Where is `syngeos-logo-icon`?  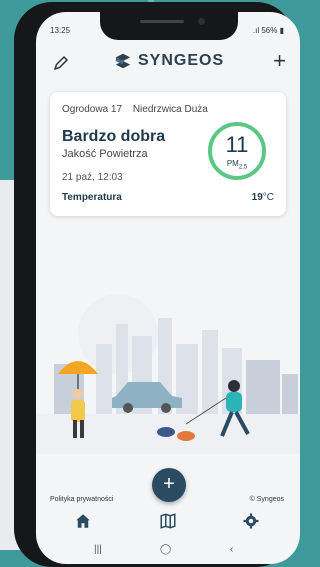
syngeos-logo-icon is located at coordinates (123, 61).